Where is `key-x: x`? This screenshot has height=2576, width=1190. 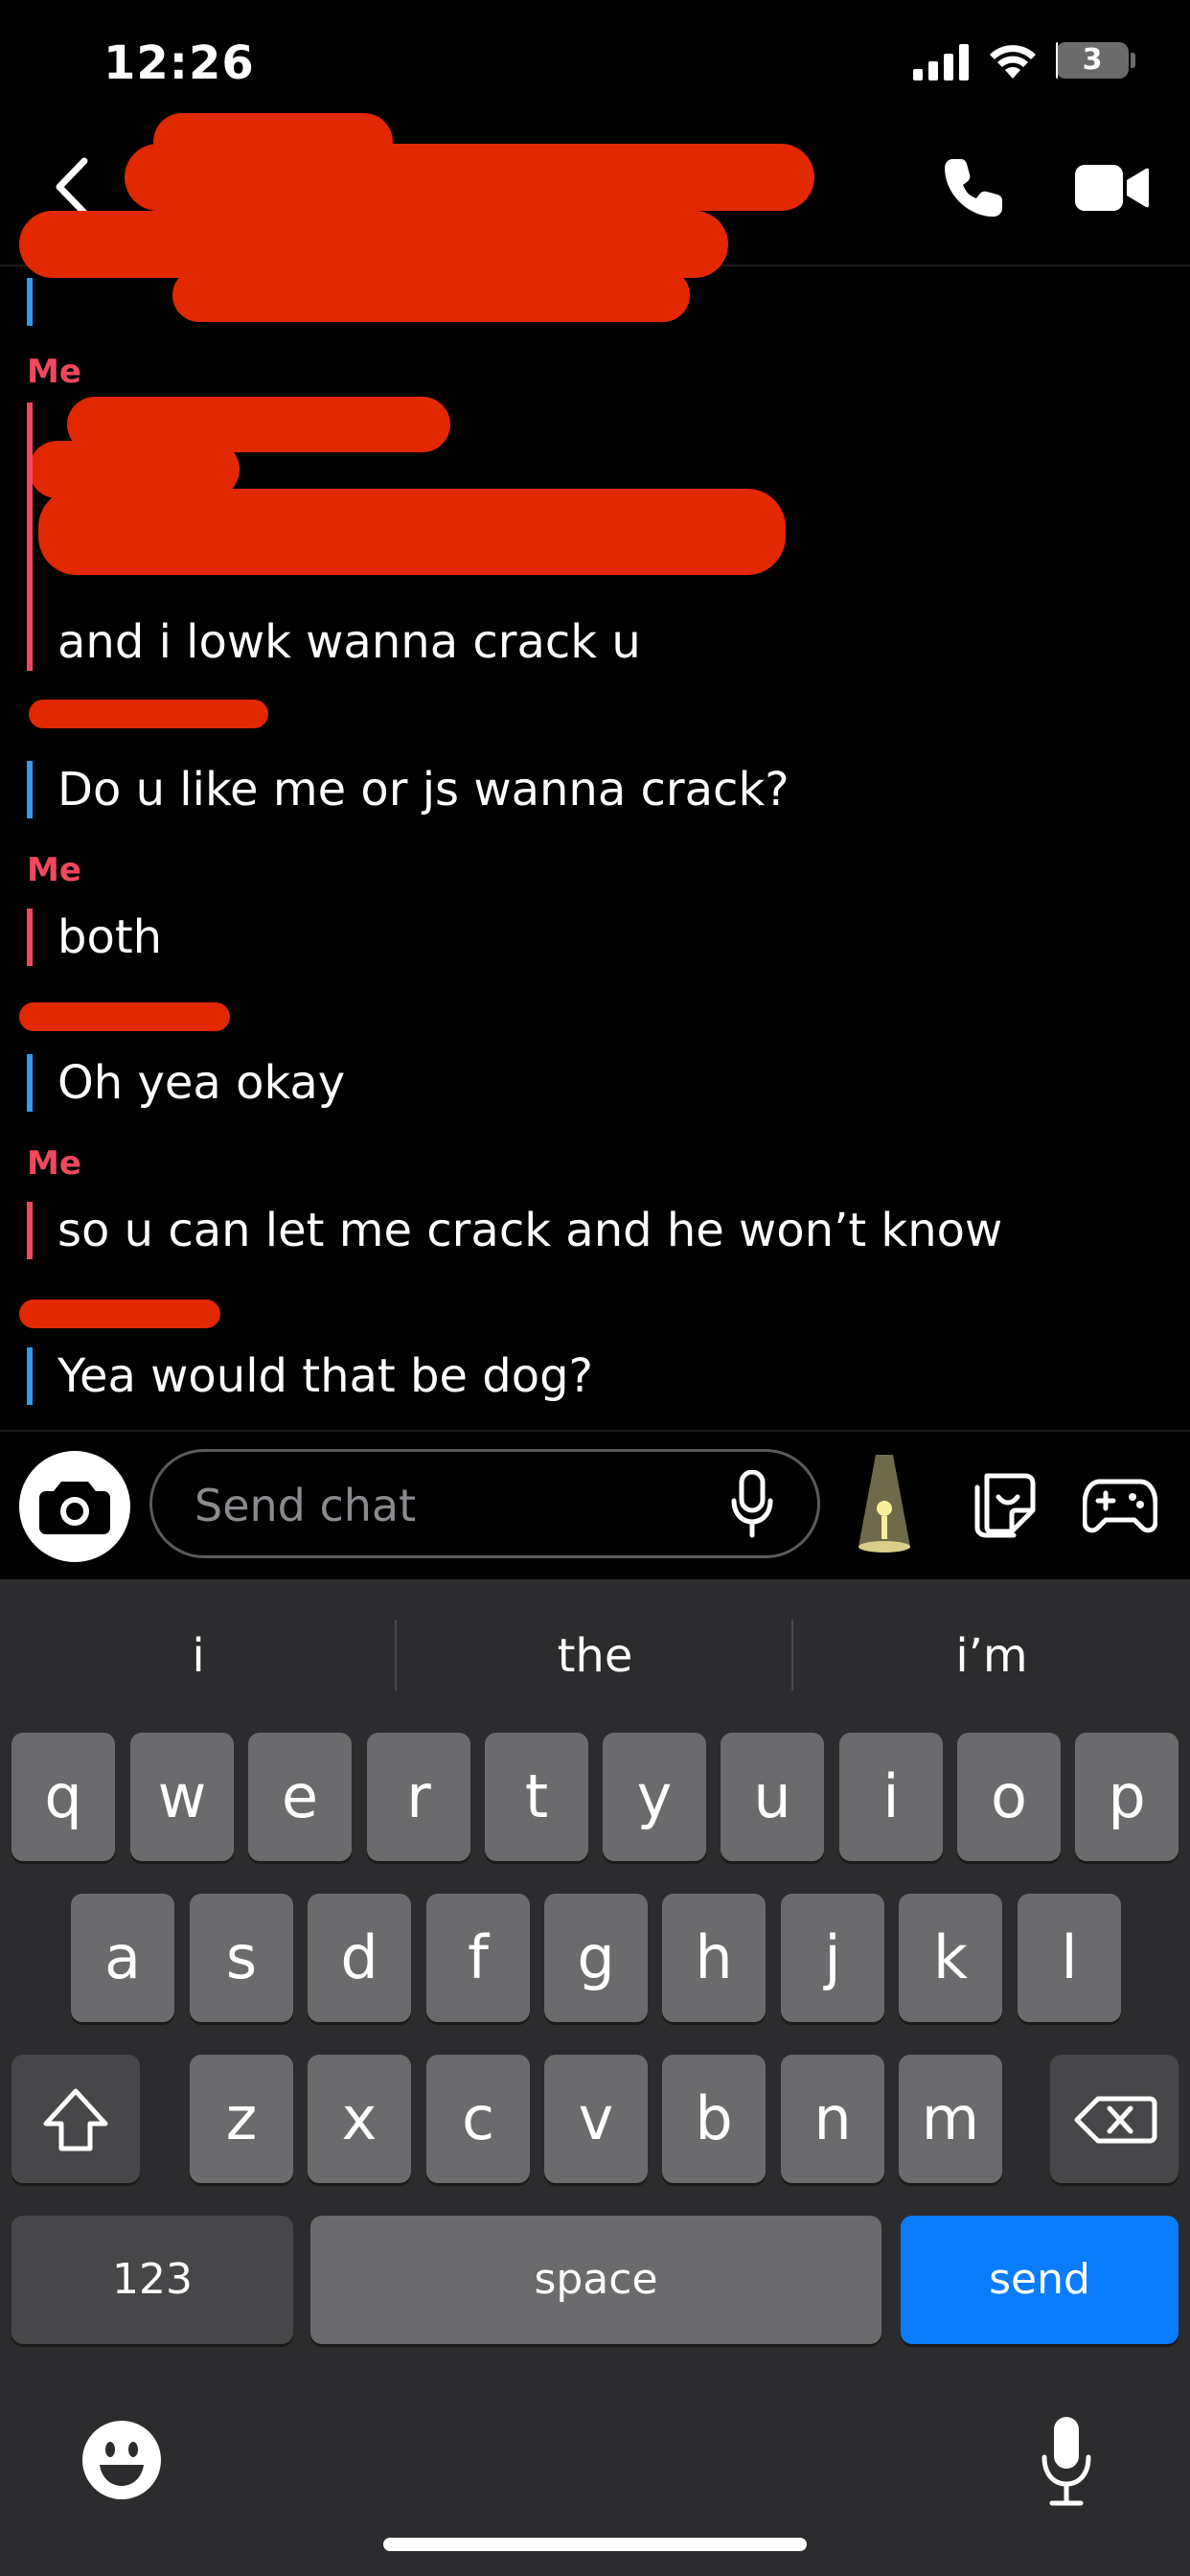
key-x: x is located at coordinates (359, 2119).